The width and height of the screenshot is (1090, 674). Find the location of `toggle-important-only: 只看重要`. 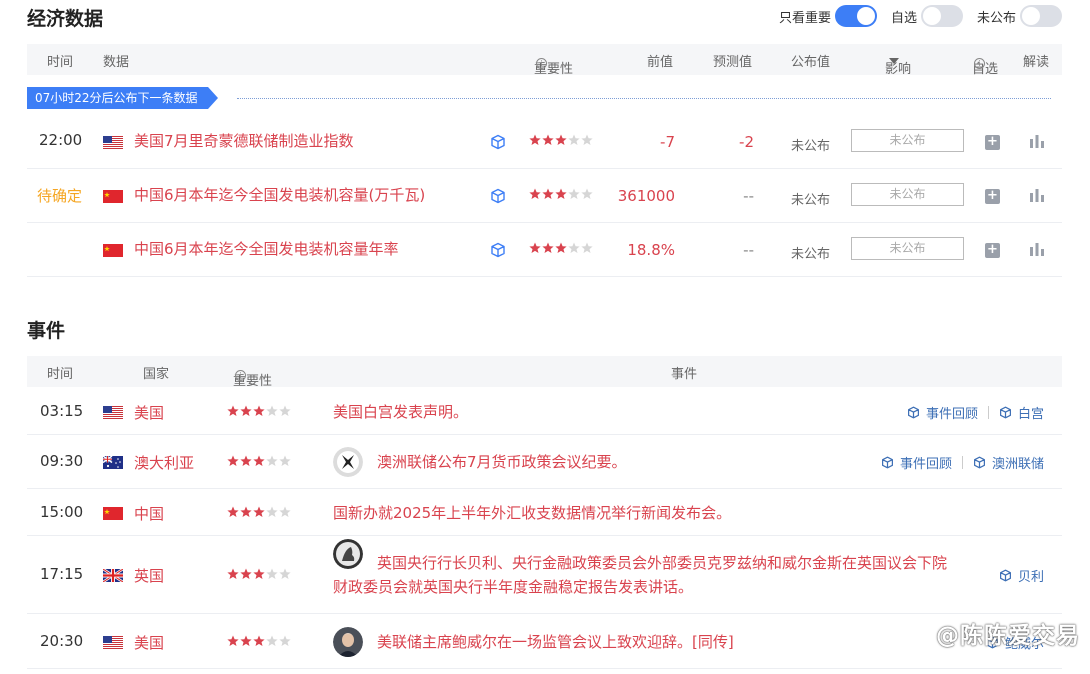

toggle-important-only: 只看重要 is located at coordinates (828, 16).